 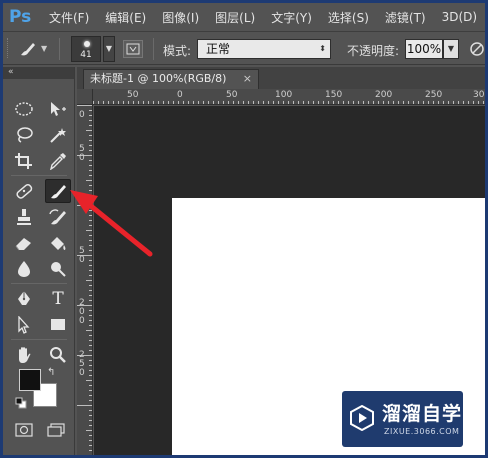 What do you see at coordinates (86, 55) in the screenshot?
I see `brush-size-value: 41` at bounding box center [86, 55].